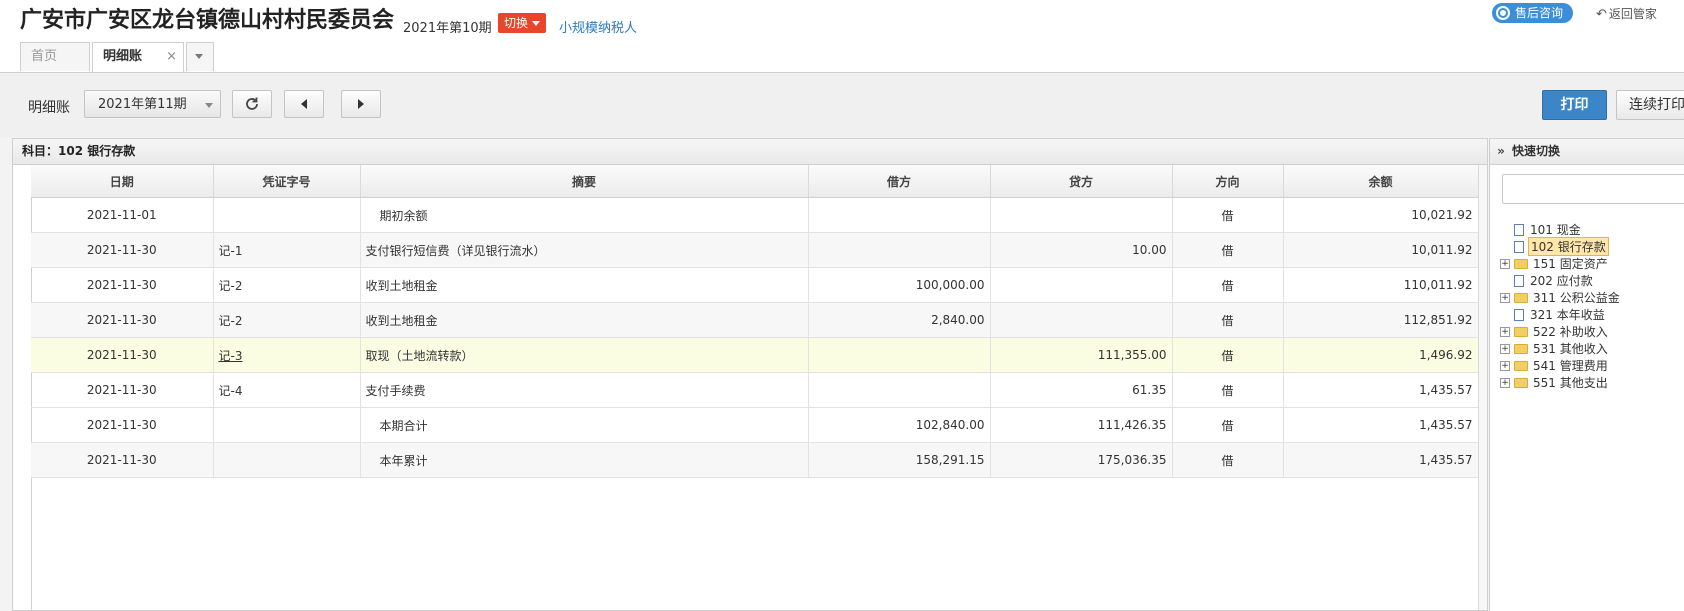 The image size is (1684, 611). Describe the element at coordinates (1482, 387) in the screenshot. I see `vertical-scrollbar` at that location.